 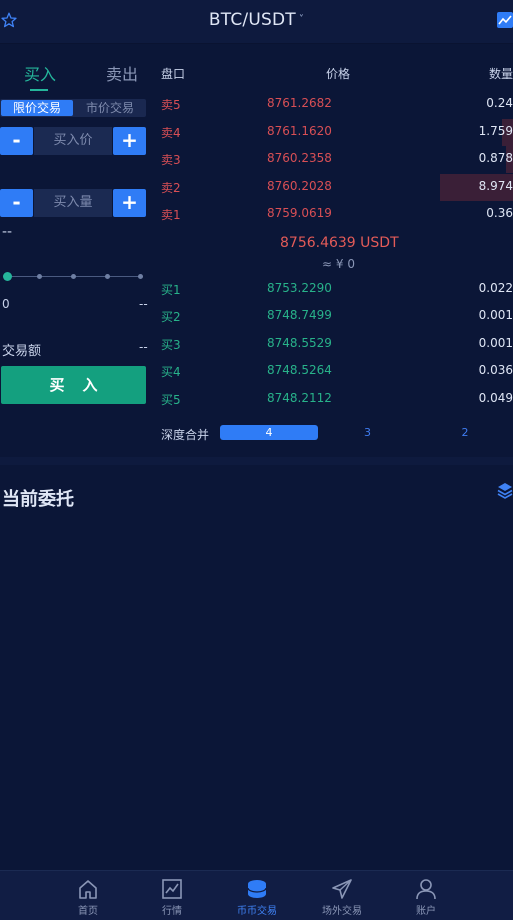 What do you see at coordinates (171, 345) in the screenshot?
I see `bid-level: 买3` at bounding box center [171, 345].